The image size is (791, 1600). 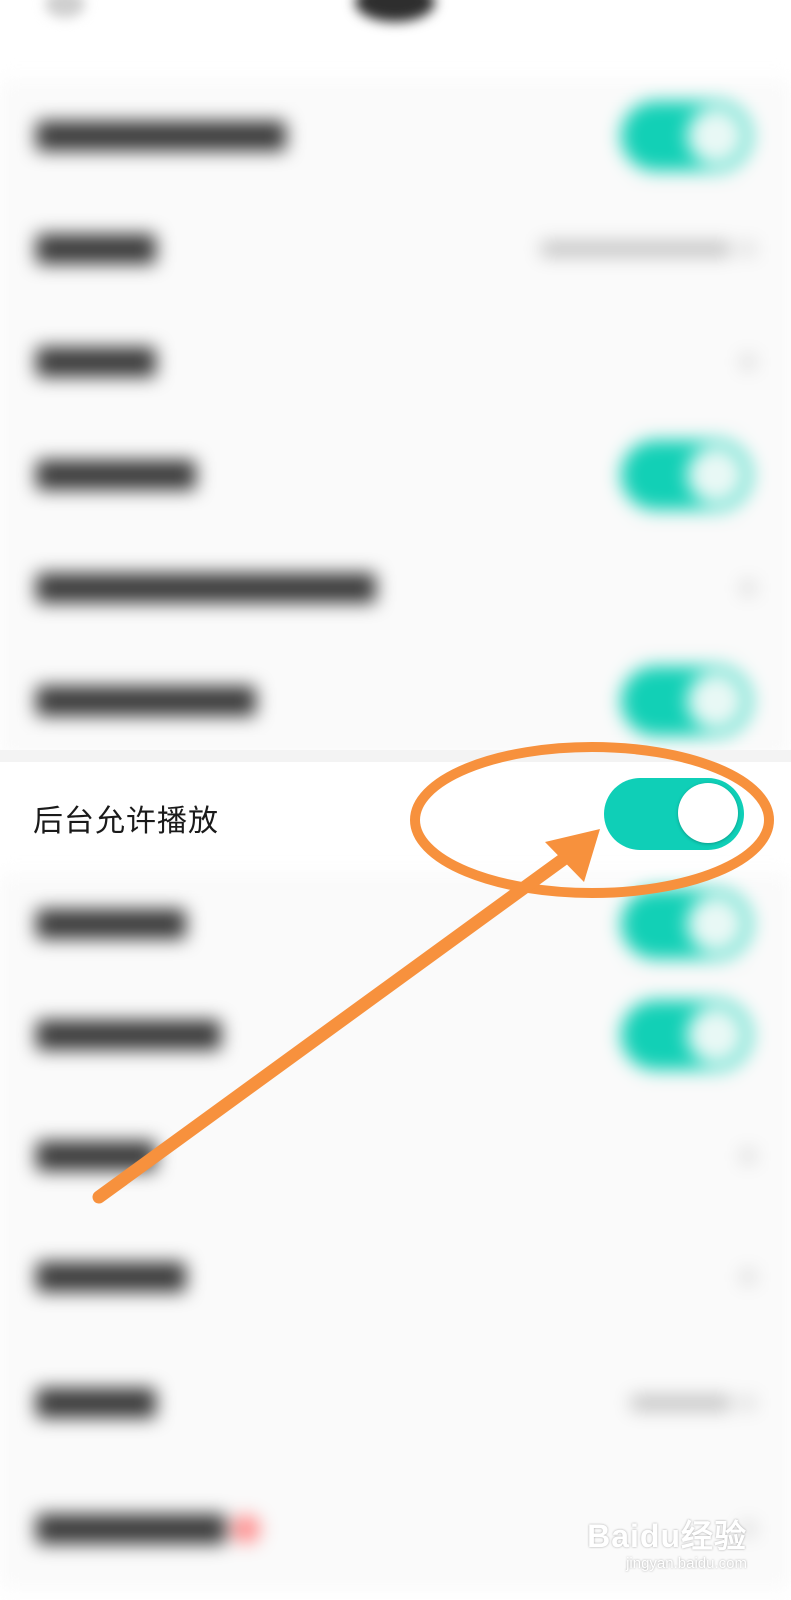 I want to click on background-play-toggle, so click(x=674, y=814).